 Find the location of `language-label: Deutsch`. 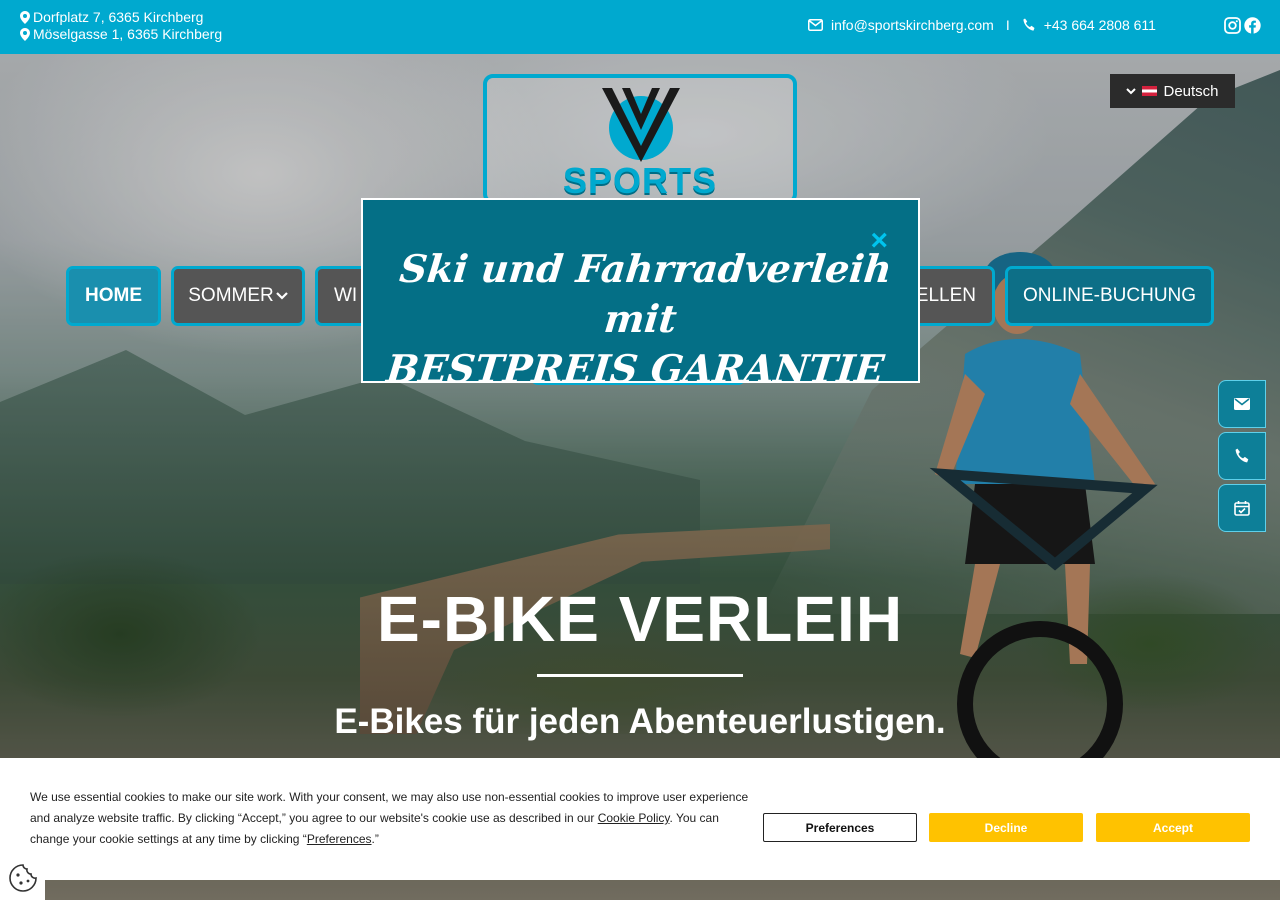

language-label: Deutsch is located at coordinates (1191, 91).